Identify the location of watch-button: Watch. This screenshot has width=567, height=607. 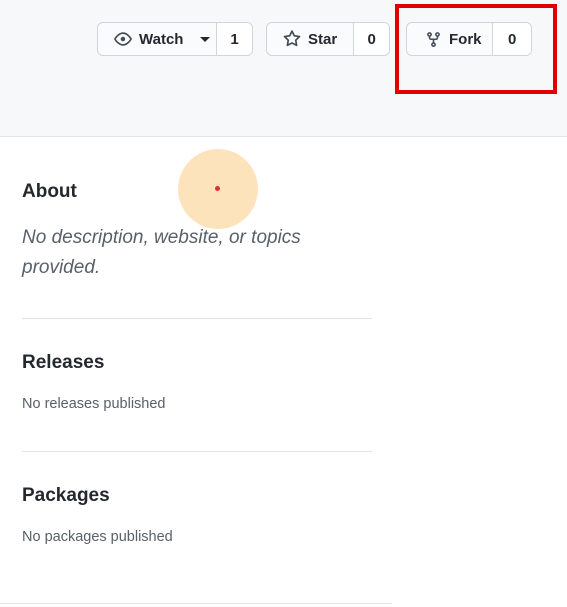
(157, 39).